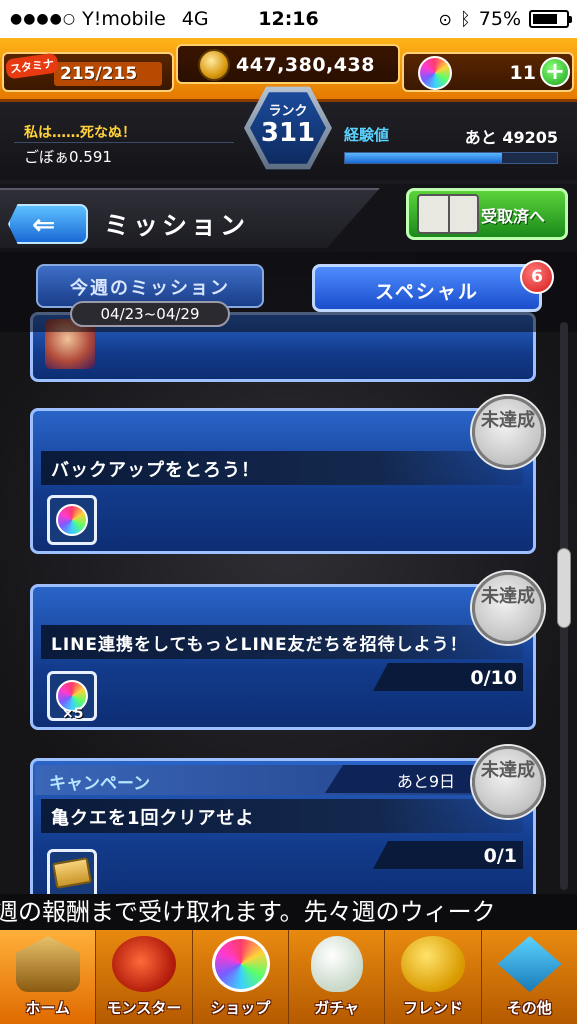 This screenshot has height=1024, width=577. What do you see at coordinates (499, 19) in the screenshot?
I see `battery-percent: 75%` at bounding box center [499, 19].